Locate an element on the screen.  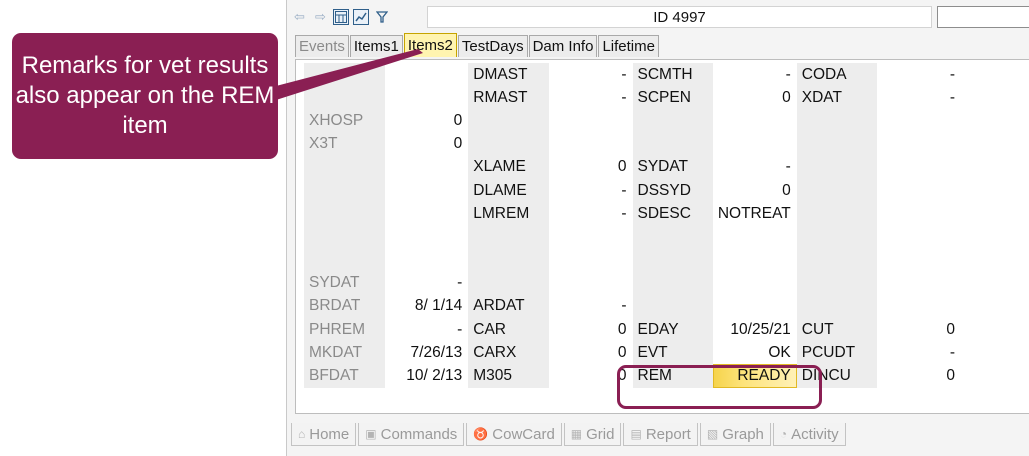
rem-highlight-outline is located at coordinates (719, 387).